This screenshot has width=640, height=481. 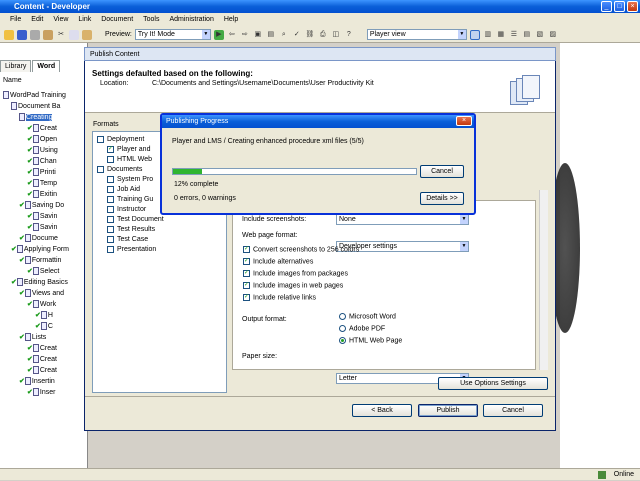 I want to click on tree-item: ✔ Docume, so click(x=38, y=238).